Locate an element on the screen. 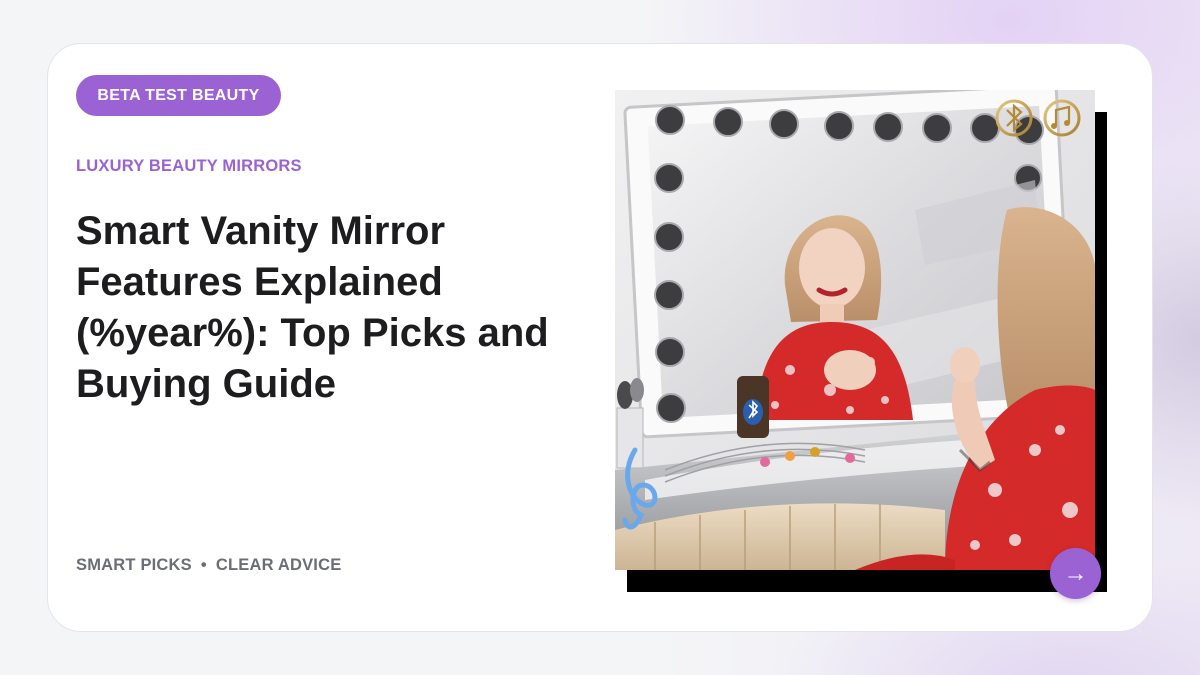 The width and height of the screenshot is (1200, 675). next-arrow-button: → is located at coordinates (1075, 573).